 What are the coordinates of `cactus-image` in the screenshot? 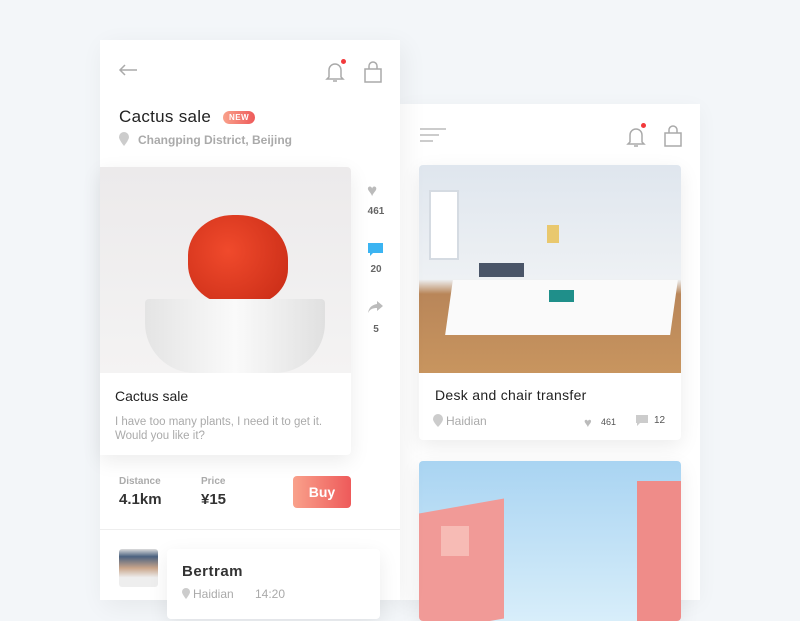 It's located at (225, 270).